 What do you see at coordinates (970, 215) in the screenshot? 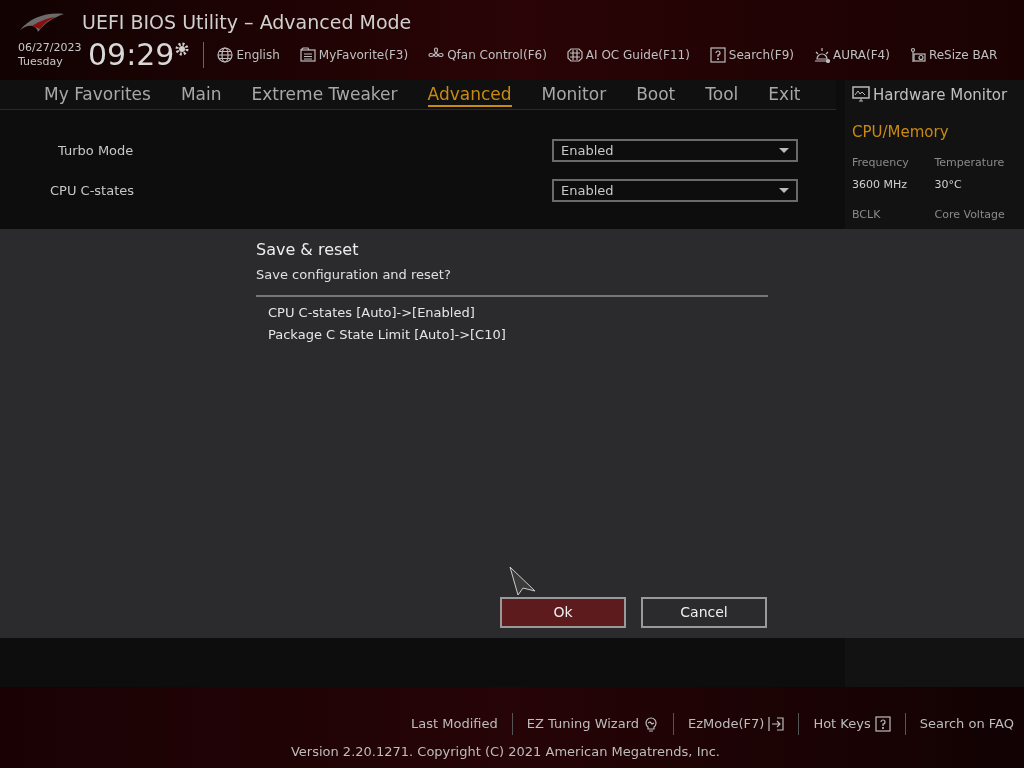
I see `field-label: Core Voltage` at bounding box center [970, 215].